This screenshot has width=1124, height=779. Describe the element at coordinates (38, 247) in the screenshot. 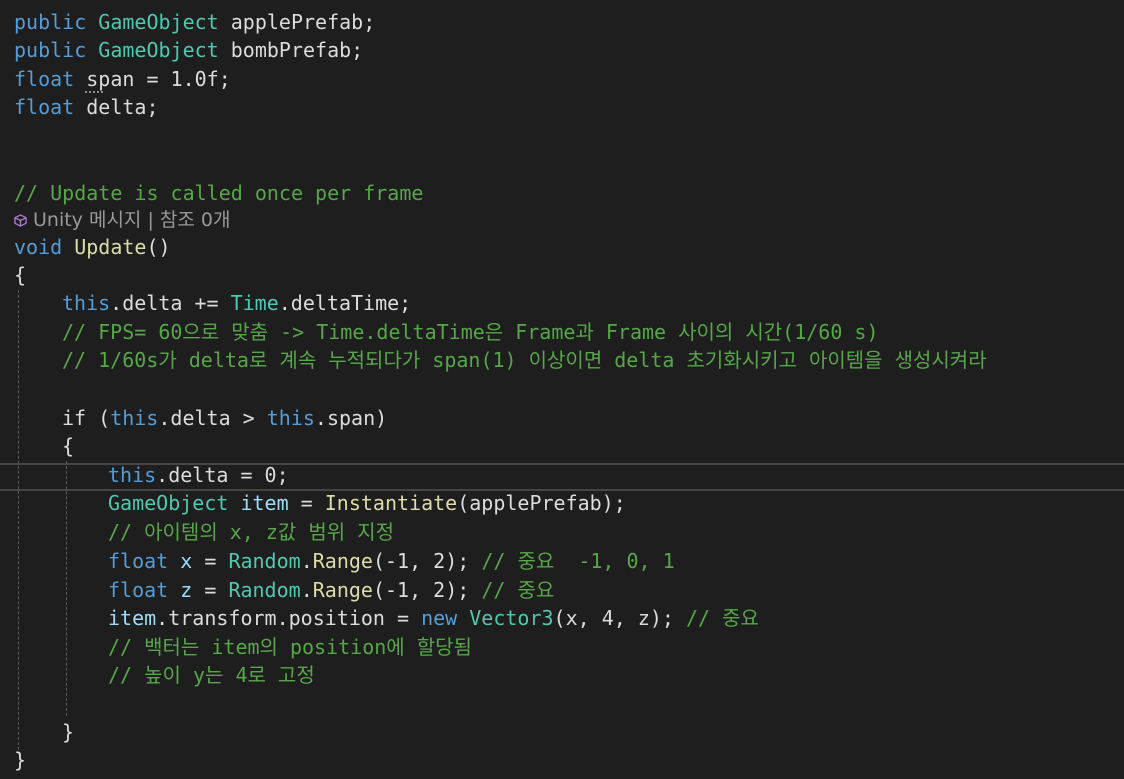

I see `keyword: void` at that location.